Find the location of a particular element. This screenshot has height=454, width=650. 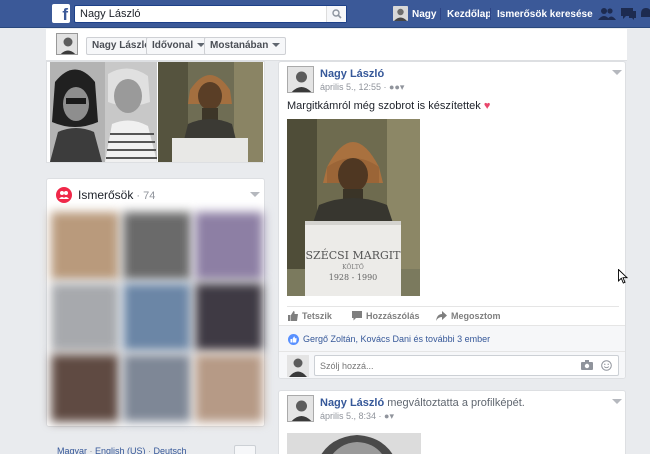

like-button: Tetszik is located at coordinates (310, 316).